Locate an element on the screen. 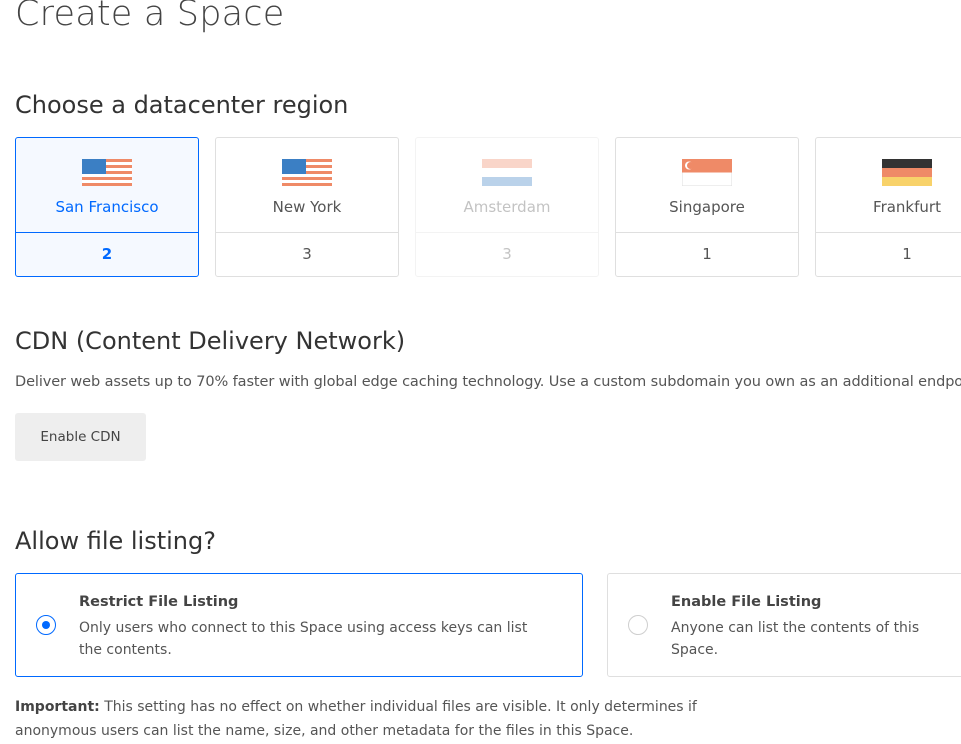  region-card-amsterdam: Amsterdam 3 is located at coordinates (507, 207).